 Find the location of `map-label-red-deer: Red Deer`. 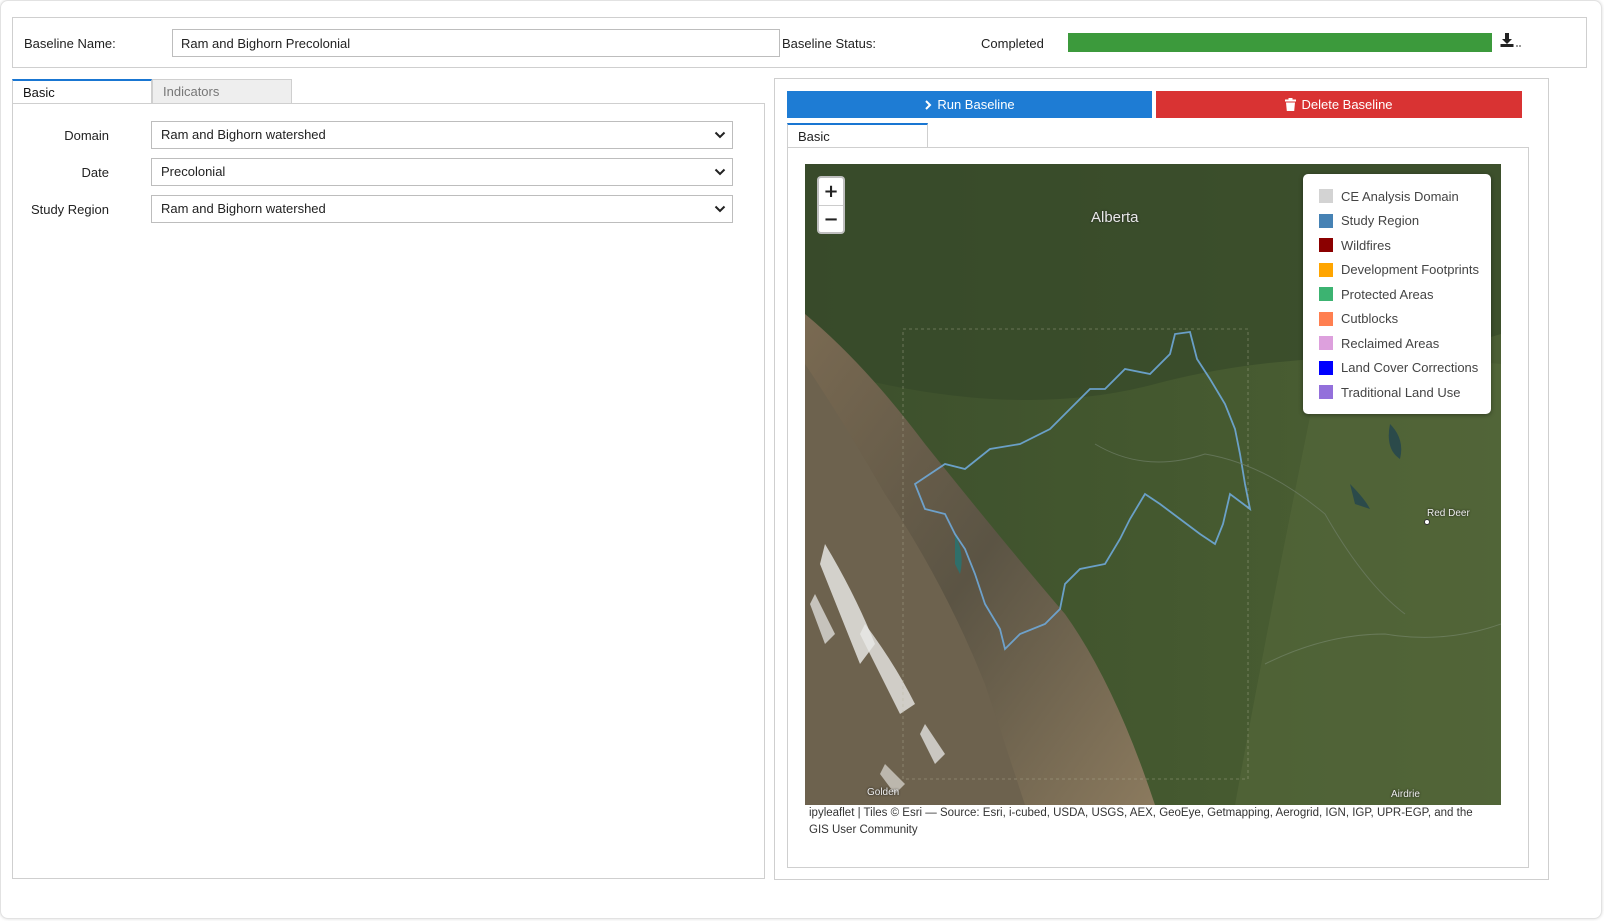

map-label-red-deer: Red Deer is located at coordinates (1448, 513).